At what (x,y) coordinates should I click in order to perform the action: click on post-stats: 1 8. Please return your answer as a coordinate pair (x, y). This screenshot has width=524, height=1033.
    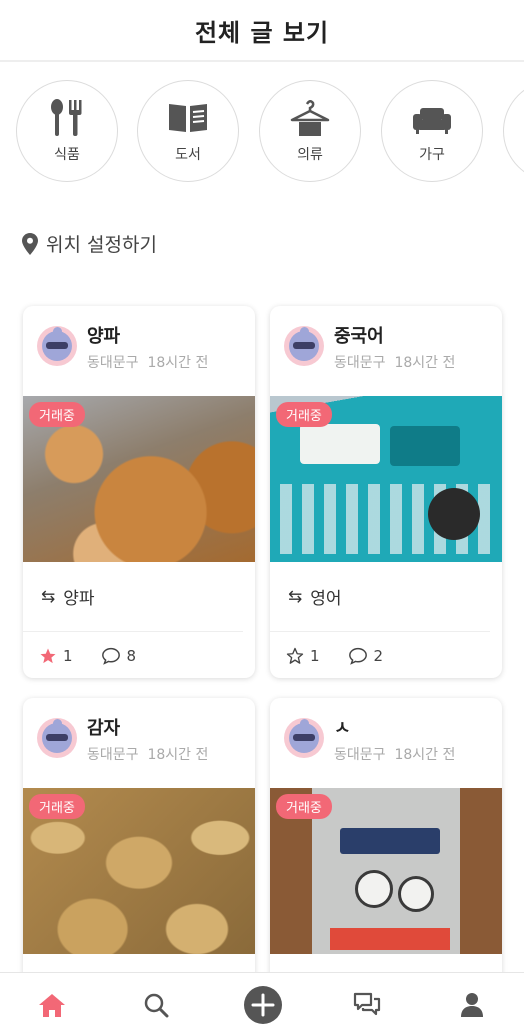
    Looking at the image, I should click on (139, 655).